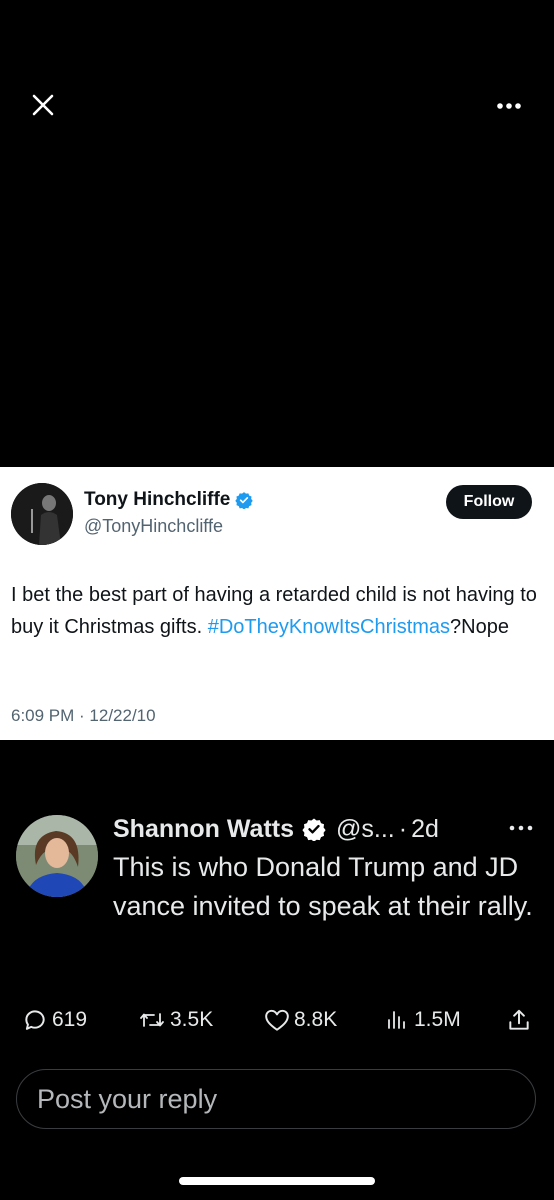  I want to click on reply-button: 619, so click(54, 1020).